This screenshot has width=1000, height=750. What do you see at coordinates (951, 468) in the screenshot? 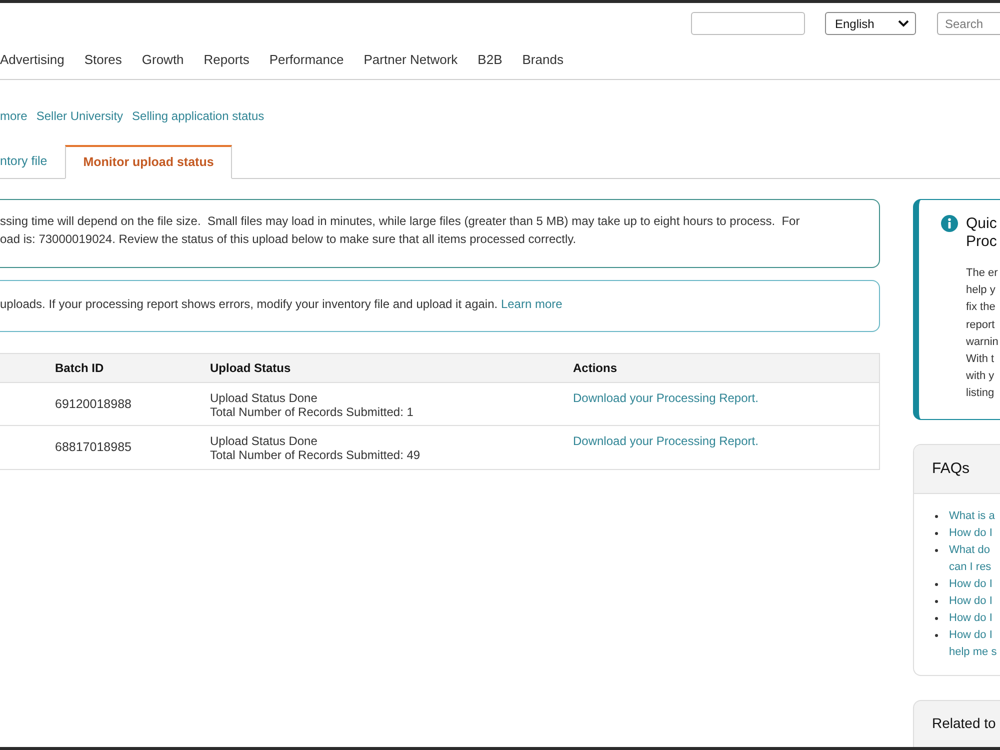
I see `faq-title: FAQs` at bounding box center [951, 468].